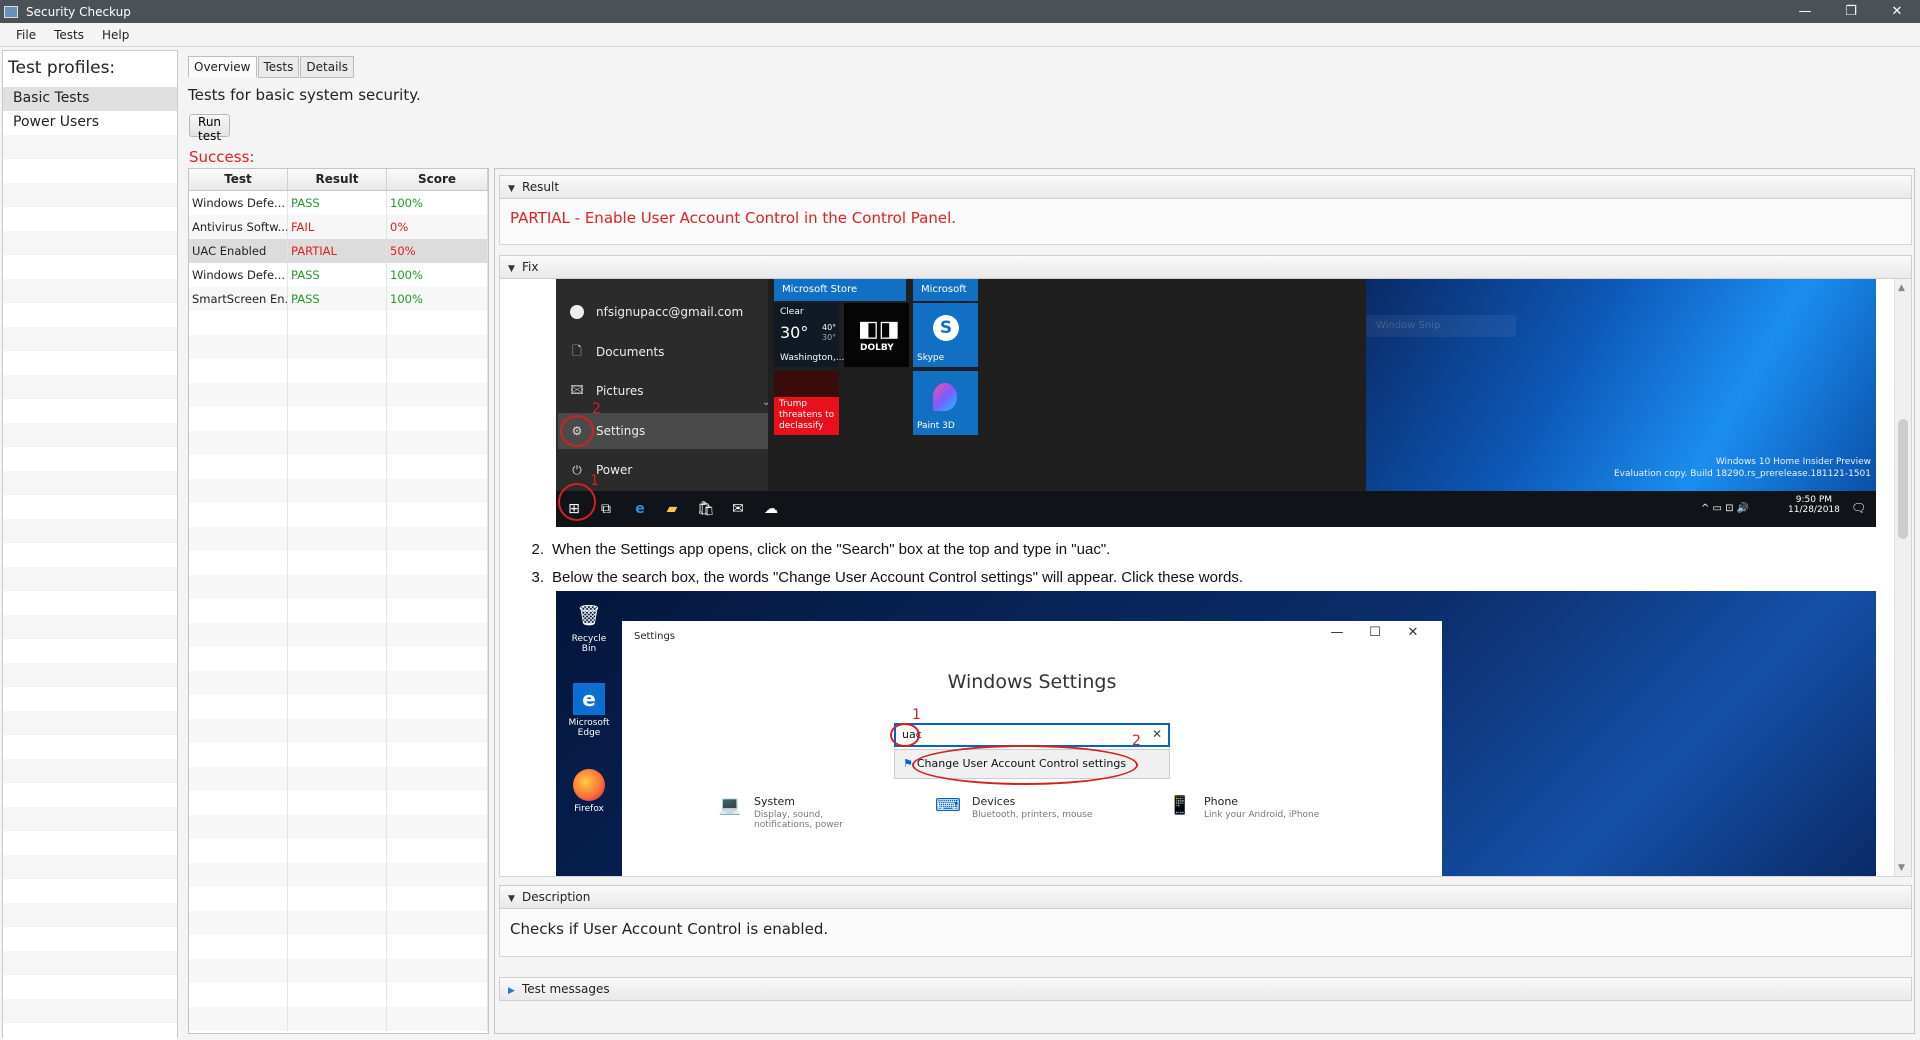 The image size is (1920, 1040). Describe the element at coordinates (792, 312) in the screenshot. I see `weather-state: Clear` at that location.